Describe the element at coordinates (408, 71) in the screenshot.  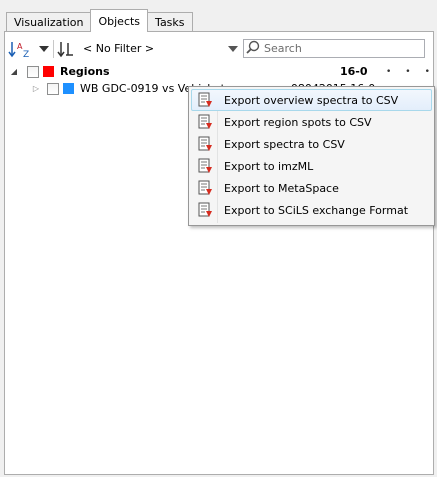
I see `column-dots: •••` at that location.